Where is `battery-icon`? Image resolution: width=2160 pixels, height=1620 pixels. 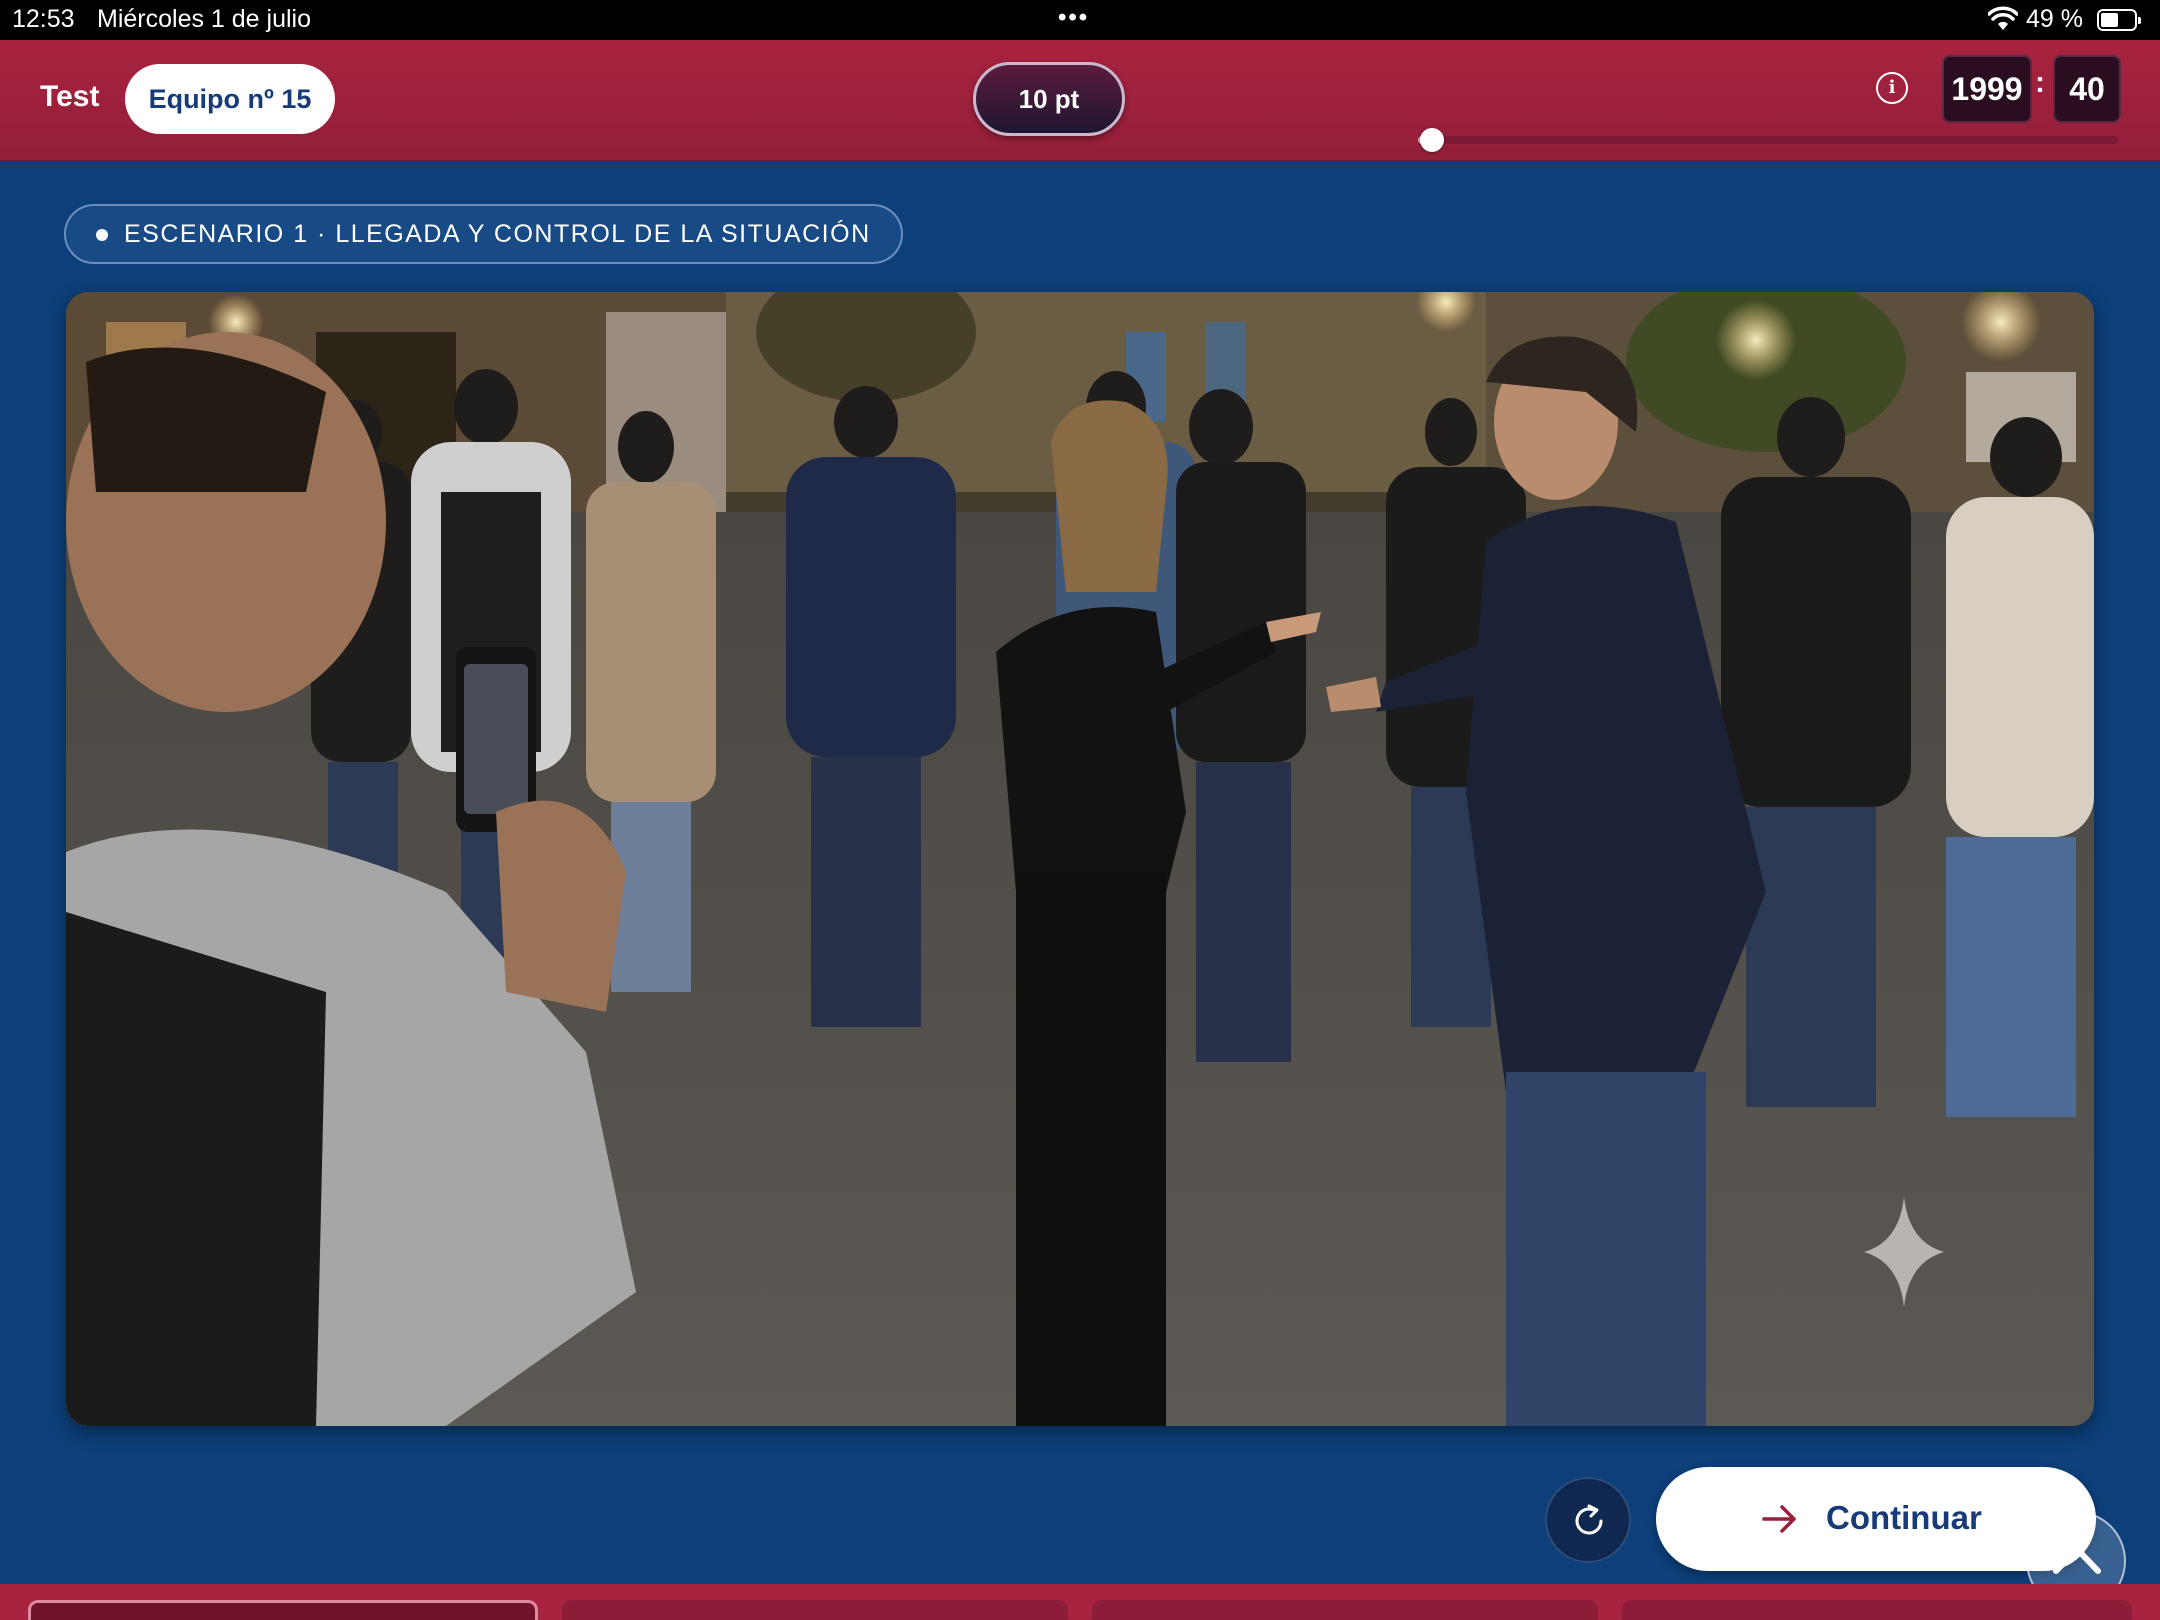 battery-icon is located at coordinates (2119, 20).